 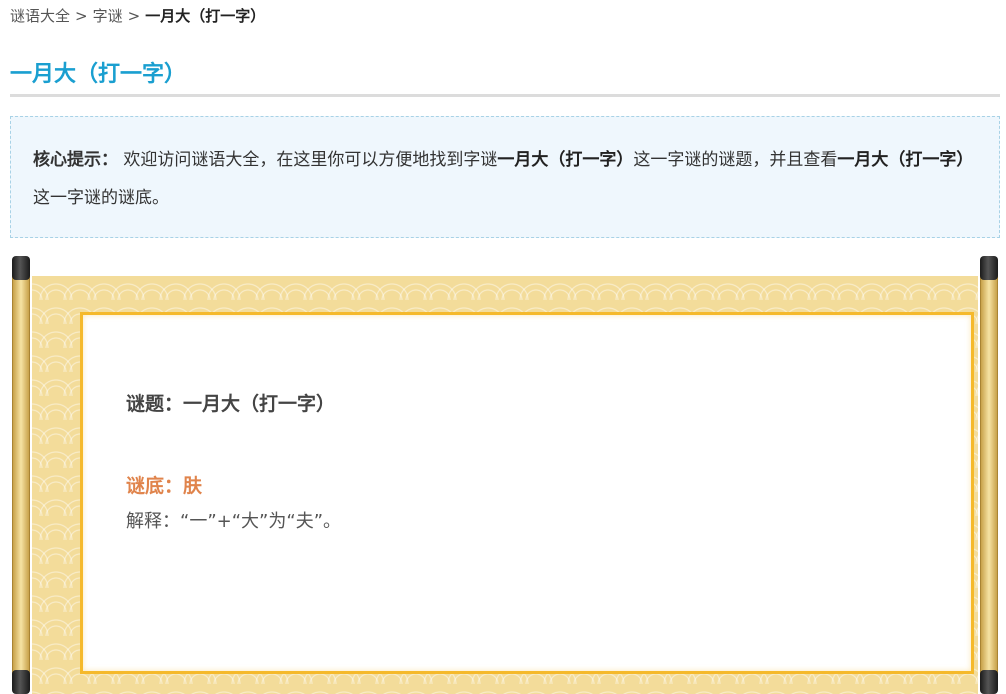 I want to click on riddle-answer: 谜底：肤, so click(x=164, y=486).